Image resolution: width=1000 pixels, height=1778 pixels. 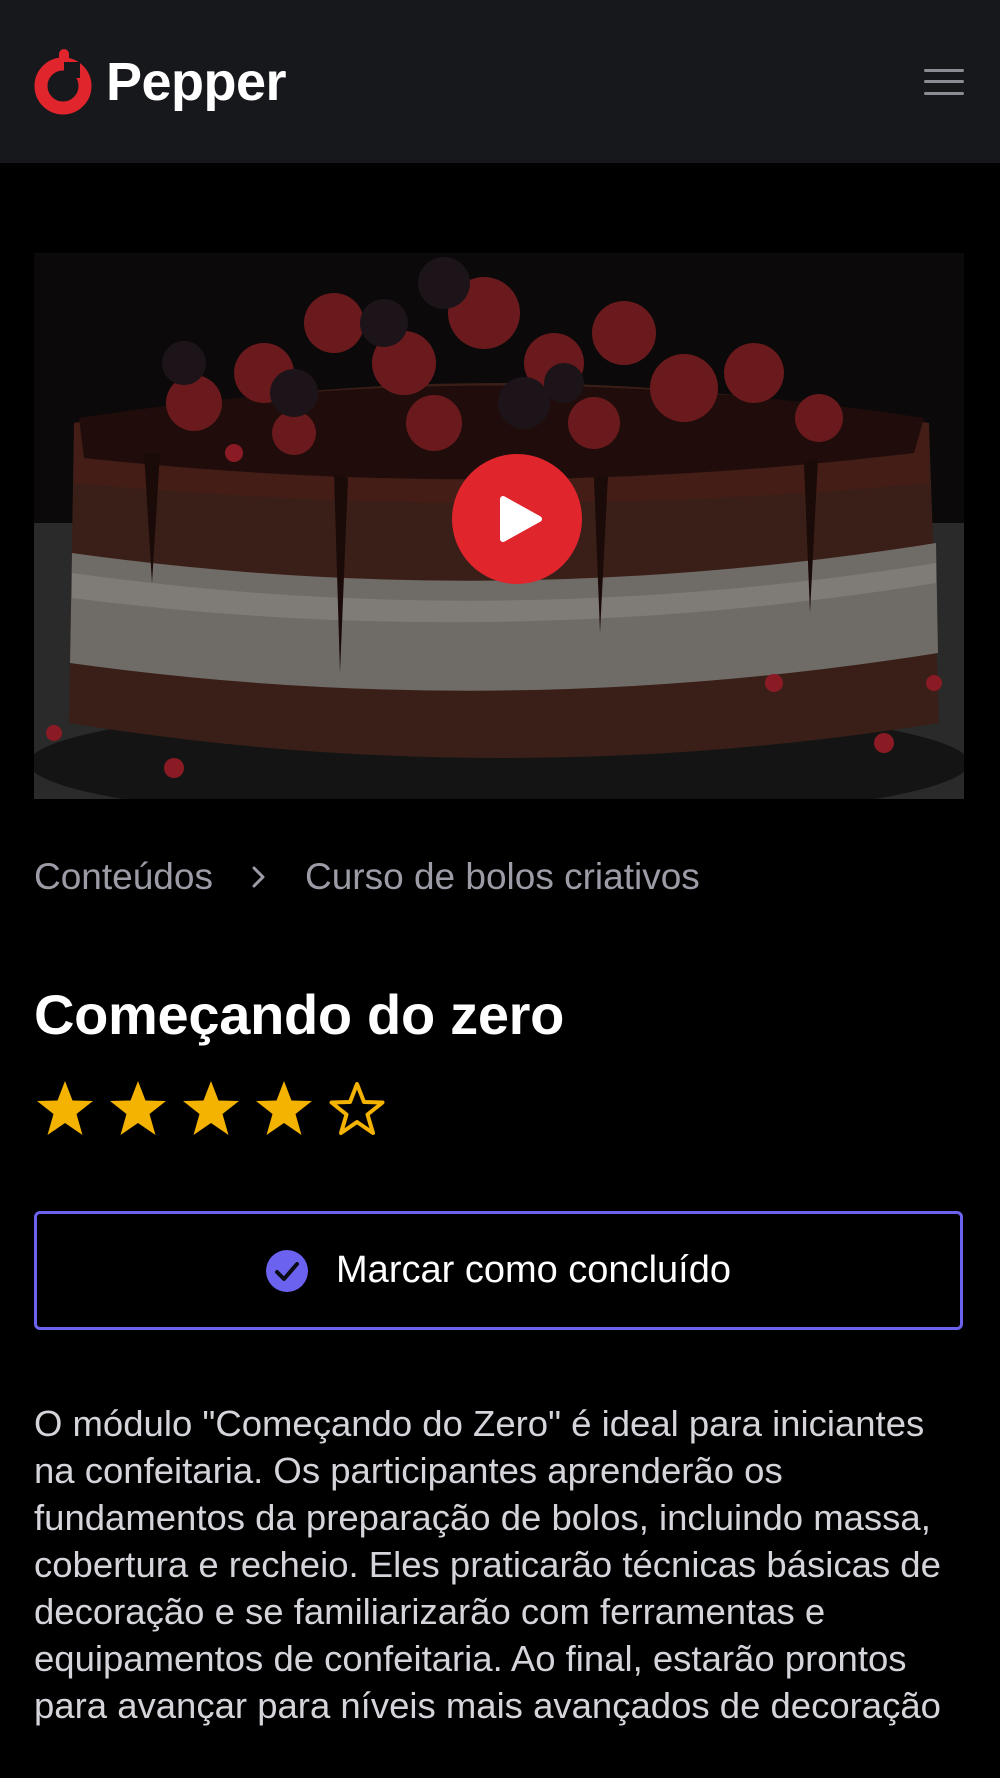 What do you see at coordinates (196, 81) in the screenshot?
I see `brand-name: Pepper` at bounding box center [196, 81].